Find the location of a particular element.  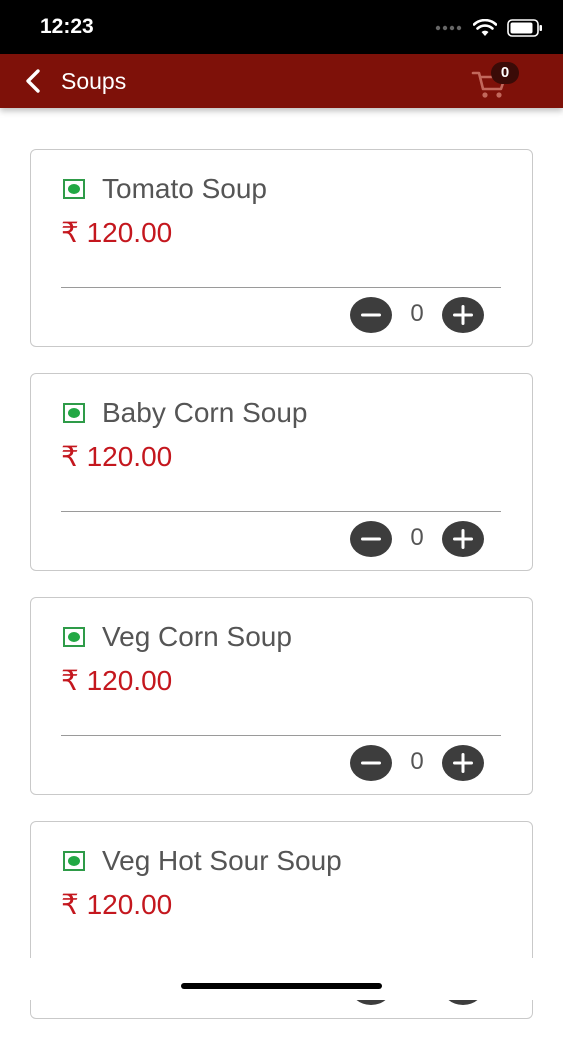

bottom-safe-area is located at coordinates (281, 979).